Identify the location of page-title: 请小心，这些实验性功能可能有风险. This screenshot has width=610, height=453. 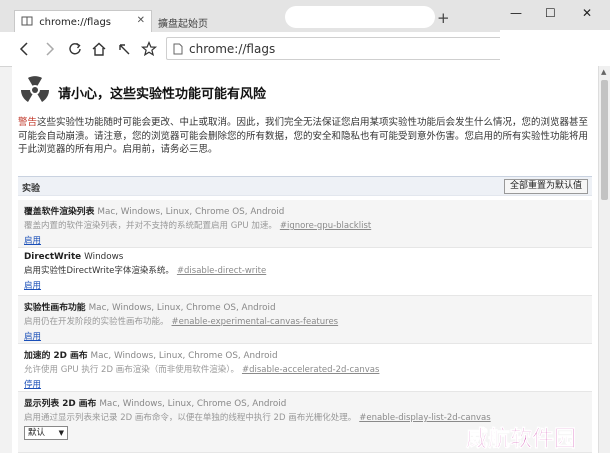
(162, 94).